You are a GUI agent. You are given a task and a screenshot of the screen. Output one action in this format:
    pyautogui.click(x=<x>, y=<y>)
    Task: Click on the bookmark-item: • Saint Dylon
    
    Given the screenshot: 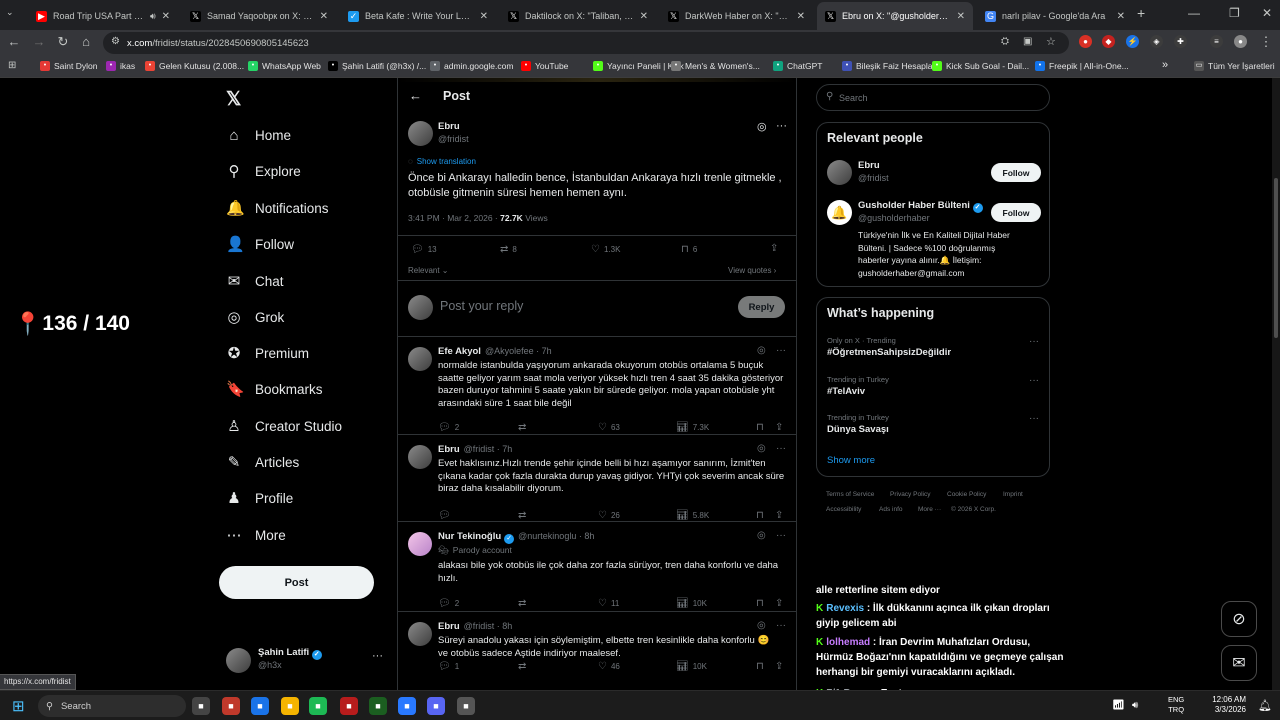 What is the action you would take?
    pyautogui.click(x=68, y=66)
    